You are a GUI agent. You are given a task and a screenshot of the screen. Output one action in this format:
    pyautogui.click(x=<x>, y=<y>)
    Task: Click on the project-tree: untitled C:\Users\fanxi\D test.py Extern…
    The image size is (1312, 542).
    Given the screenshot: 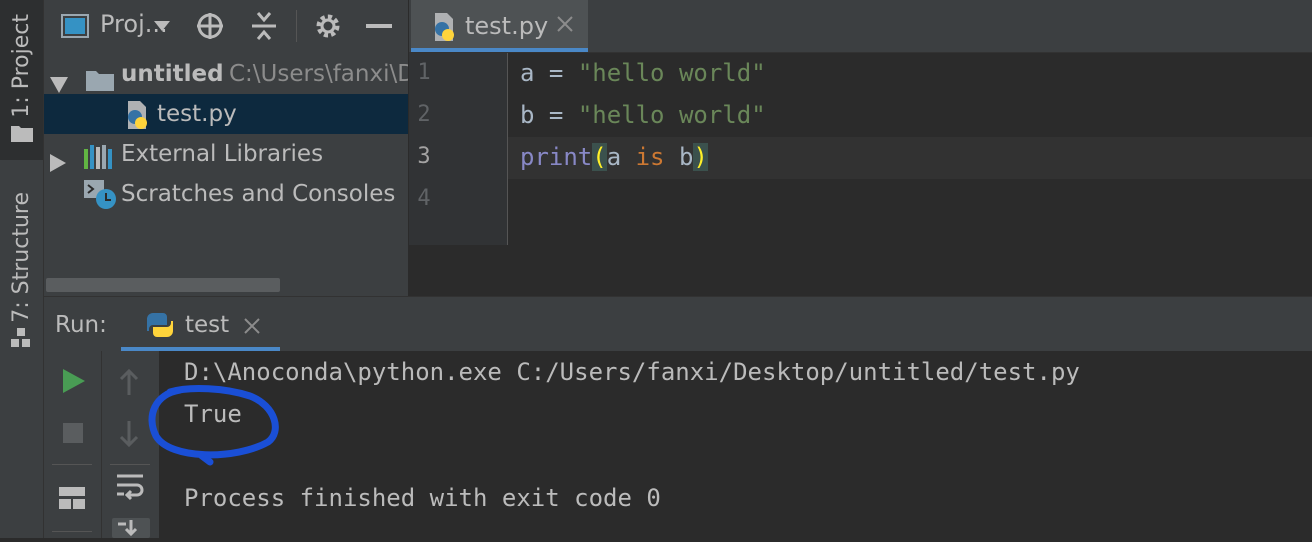 What is the action you would take?
    pyautogui.click(x=226, y=174)
    